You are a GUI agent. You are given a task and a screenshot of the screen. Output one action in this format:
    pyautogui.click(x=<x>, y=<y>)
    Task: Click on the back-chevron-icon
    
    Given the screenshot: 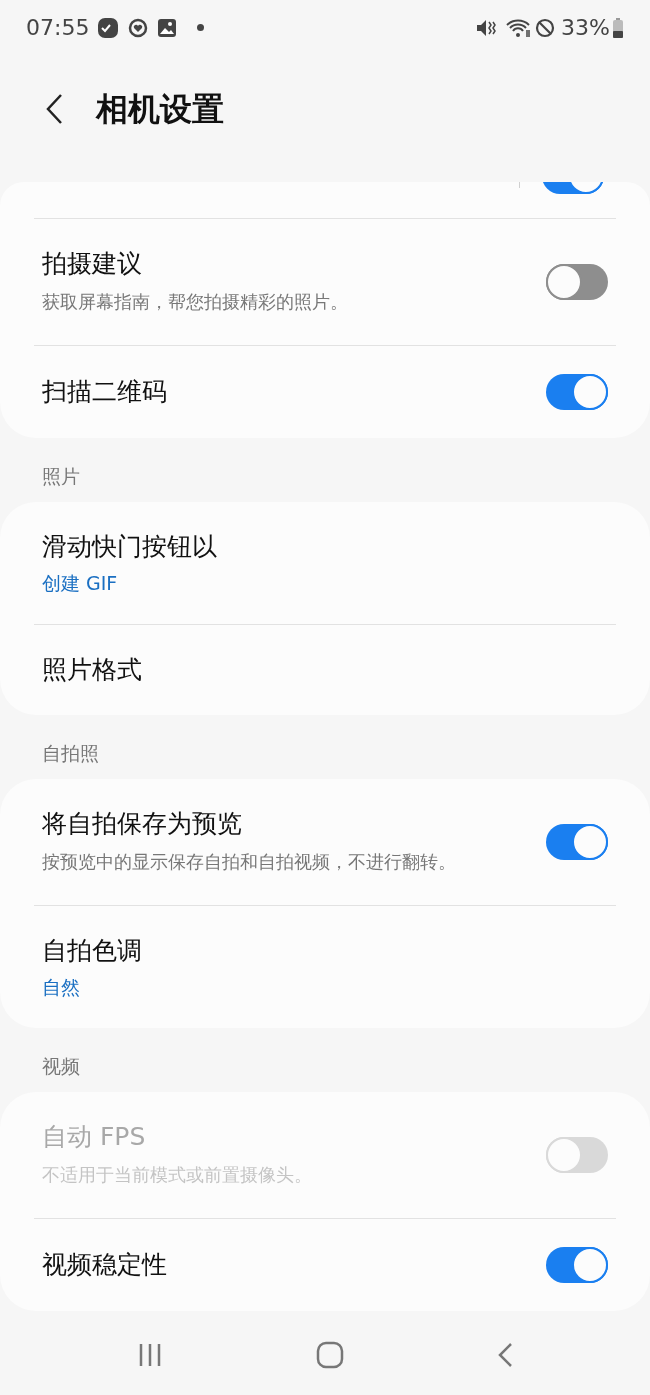 What is the action you would take?
    pyautogui.click(x=54, y=108)
    